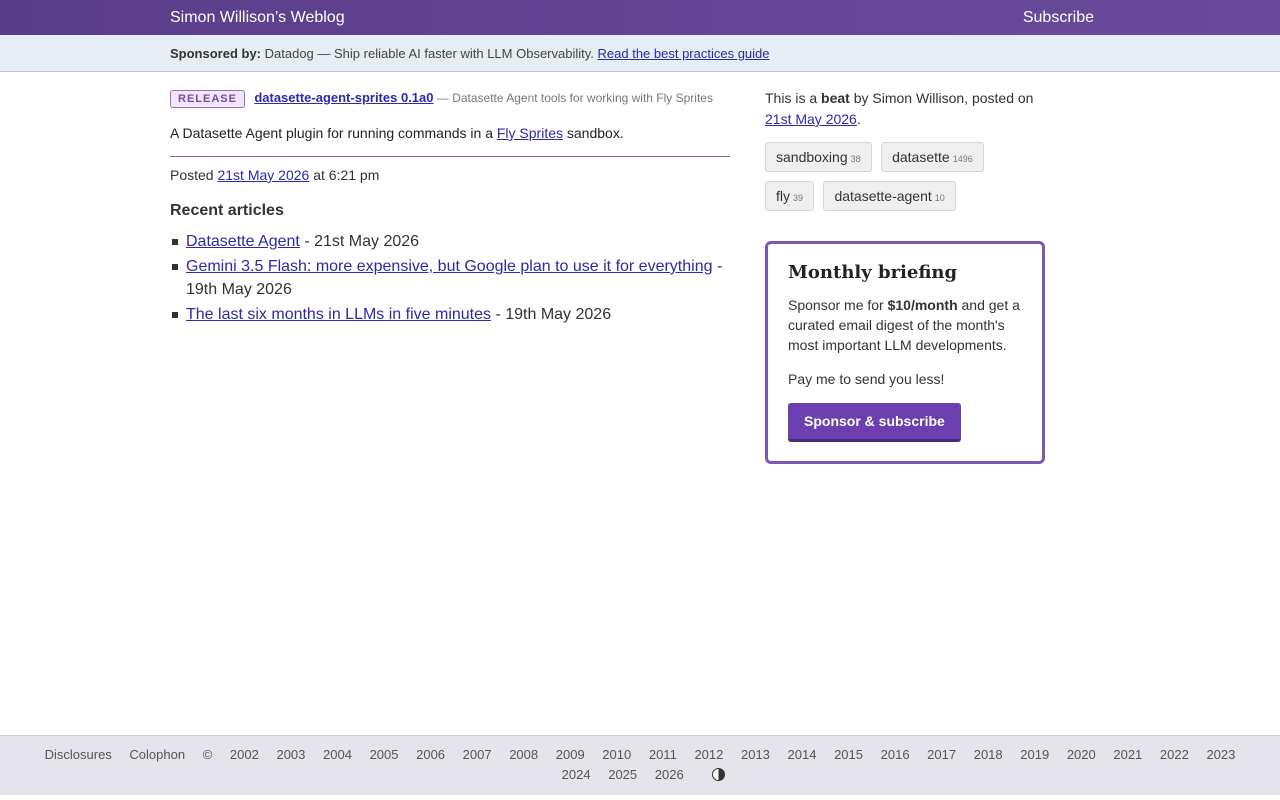 This screenshot has width=1280, height=800. Describe the element at coordinates (988, 754) in the screenshot. I see `footer-year-link: 2018` at that location.